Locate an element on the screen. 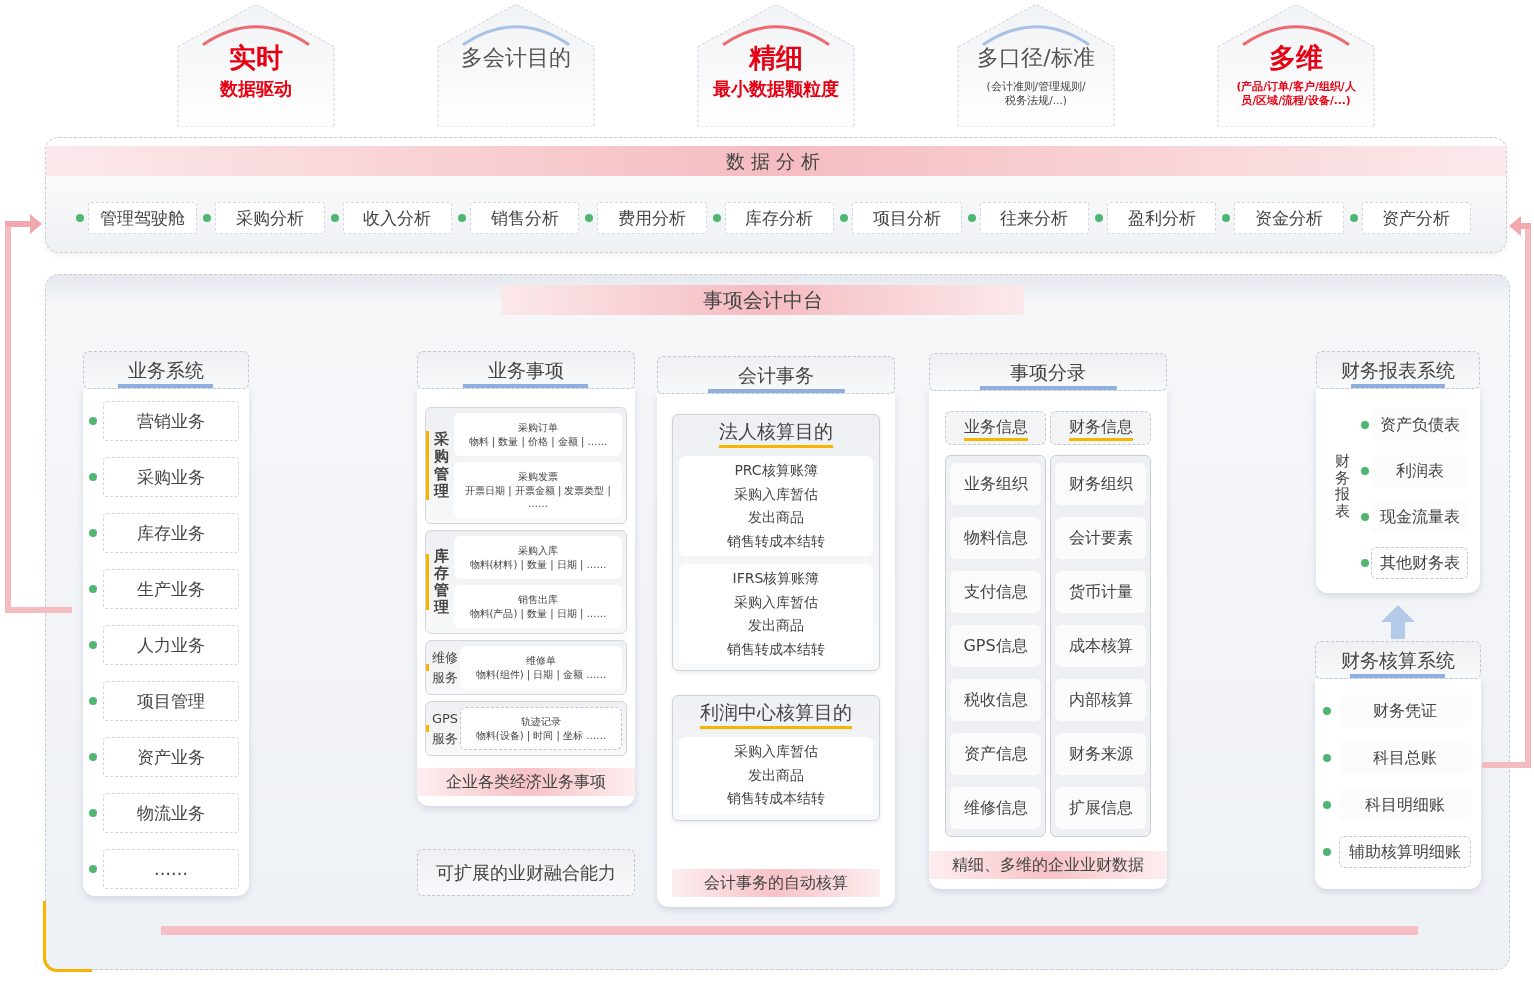 The width and height of the screenshot is (1534, 986). system-item: 营销业务 is located at coordinates (171, 421).